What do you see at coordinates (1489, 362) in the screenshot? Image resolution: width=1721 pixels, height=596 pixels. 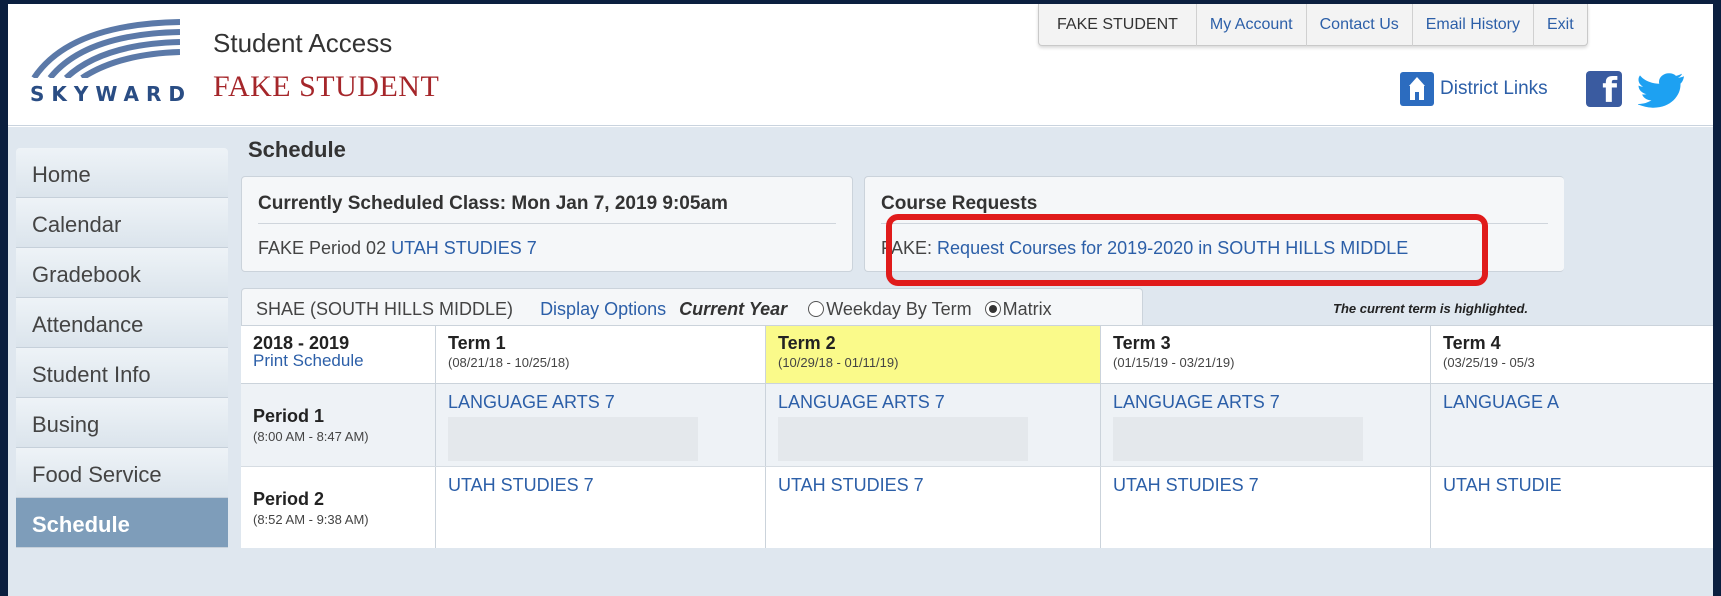 I see `term-dates: (03/25/19 - 05/3` at bounding box center [1489, 362].